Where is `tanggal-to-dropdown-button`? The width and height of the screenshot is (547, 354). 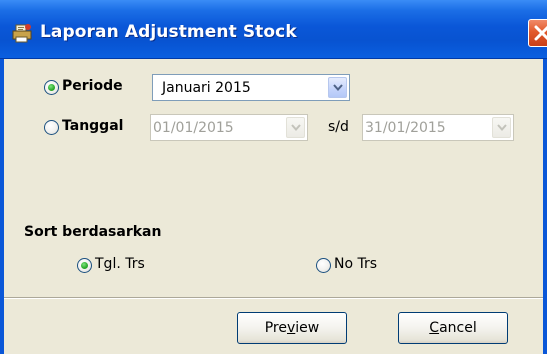 tanggal-to-dropdown-button is located at coordinates (501, 127).